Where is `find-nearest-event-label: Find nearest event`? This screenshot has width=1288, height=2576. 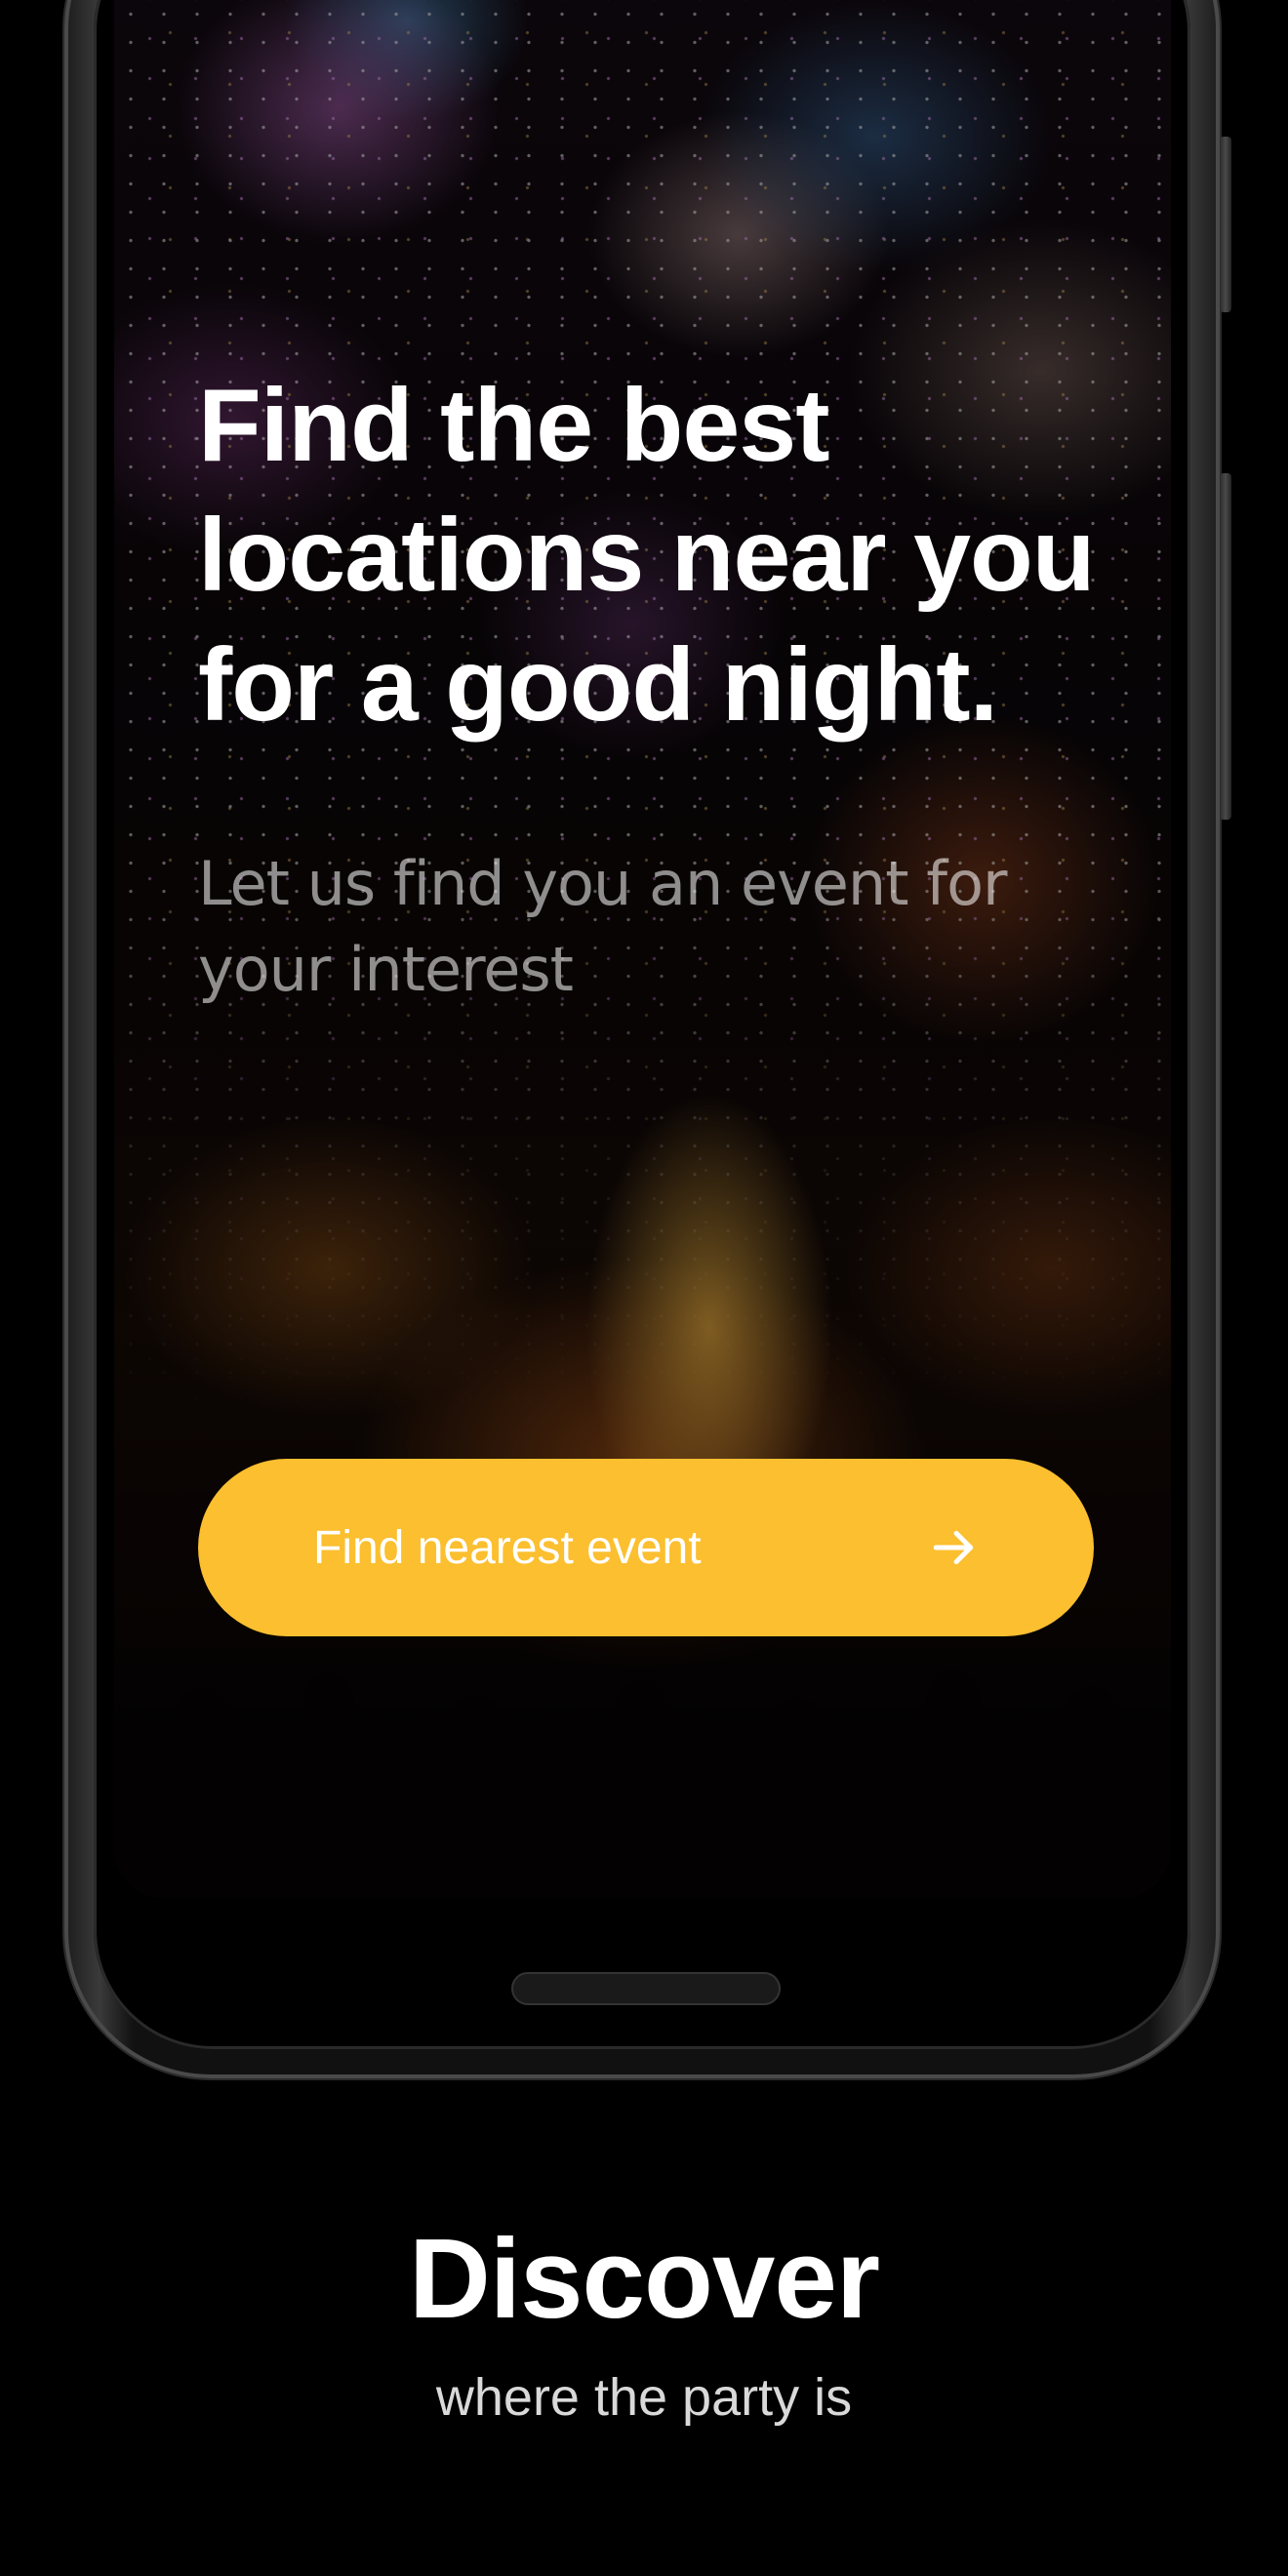 find-nearest-event-label: Find nearest event is located at coordinates (508, 1547).